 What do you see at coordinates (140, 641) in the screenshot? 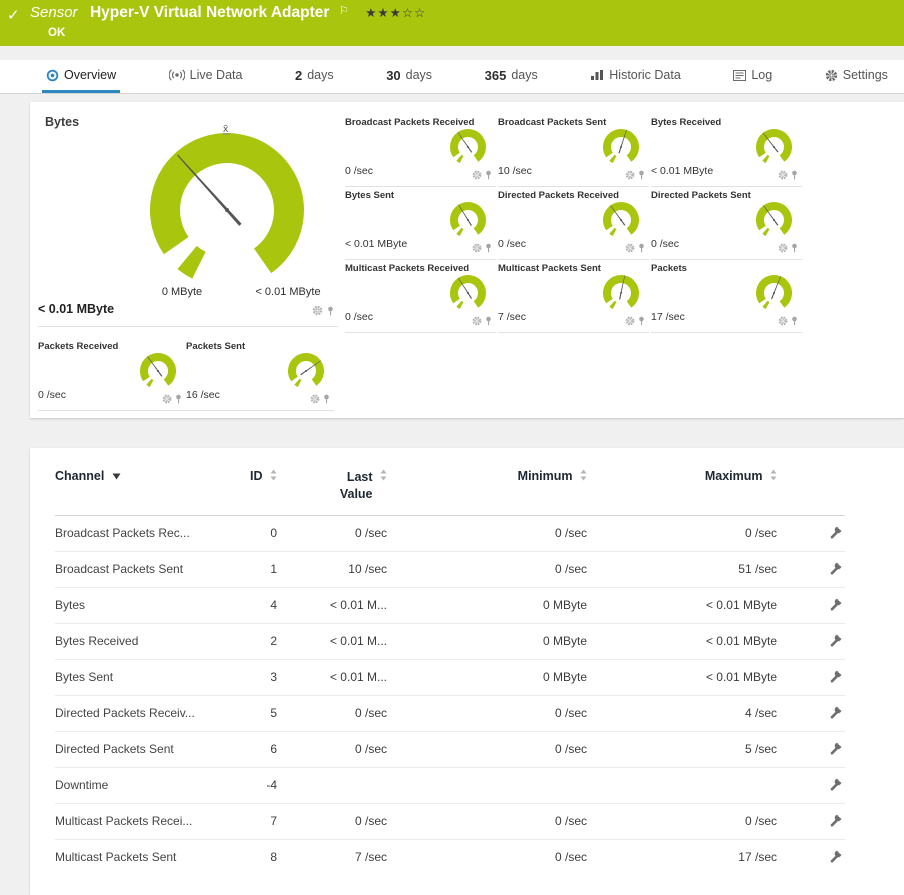
I see `channel-name: Bytes Received` at bounding box center [140, 641].